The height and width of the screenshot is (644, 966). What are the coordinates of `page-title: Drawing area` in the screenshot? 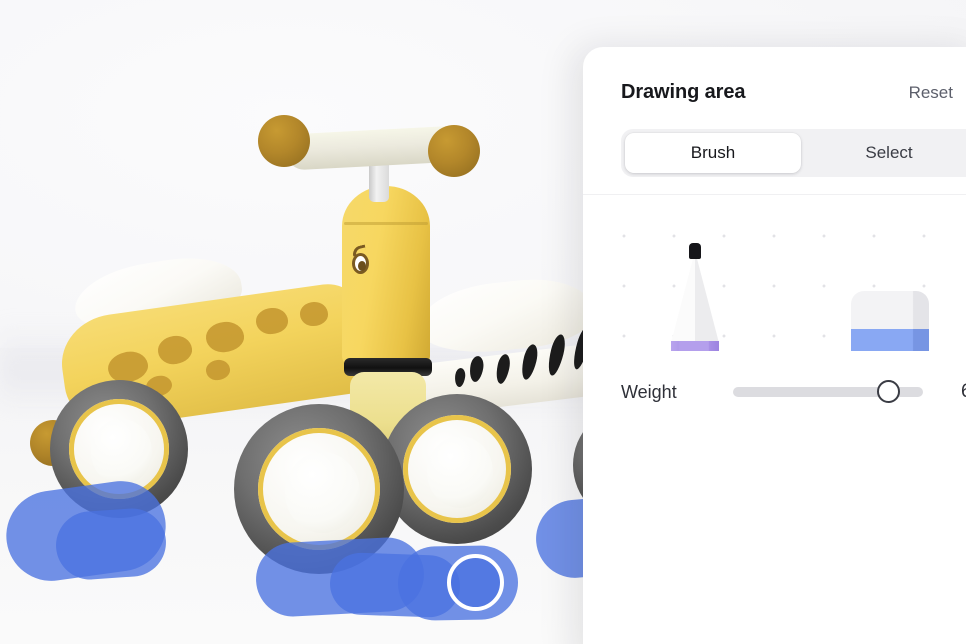 It's located at (683, 92).